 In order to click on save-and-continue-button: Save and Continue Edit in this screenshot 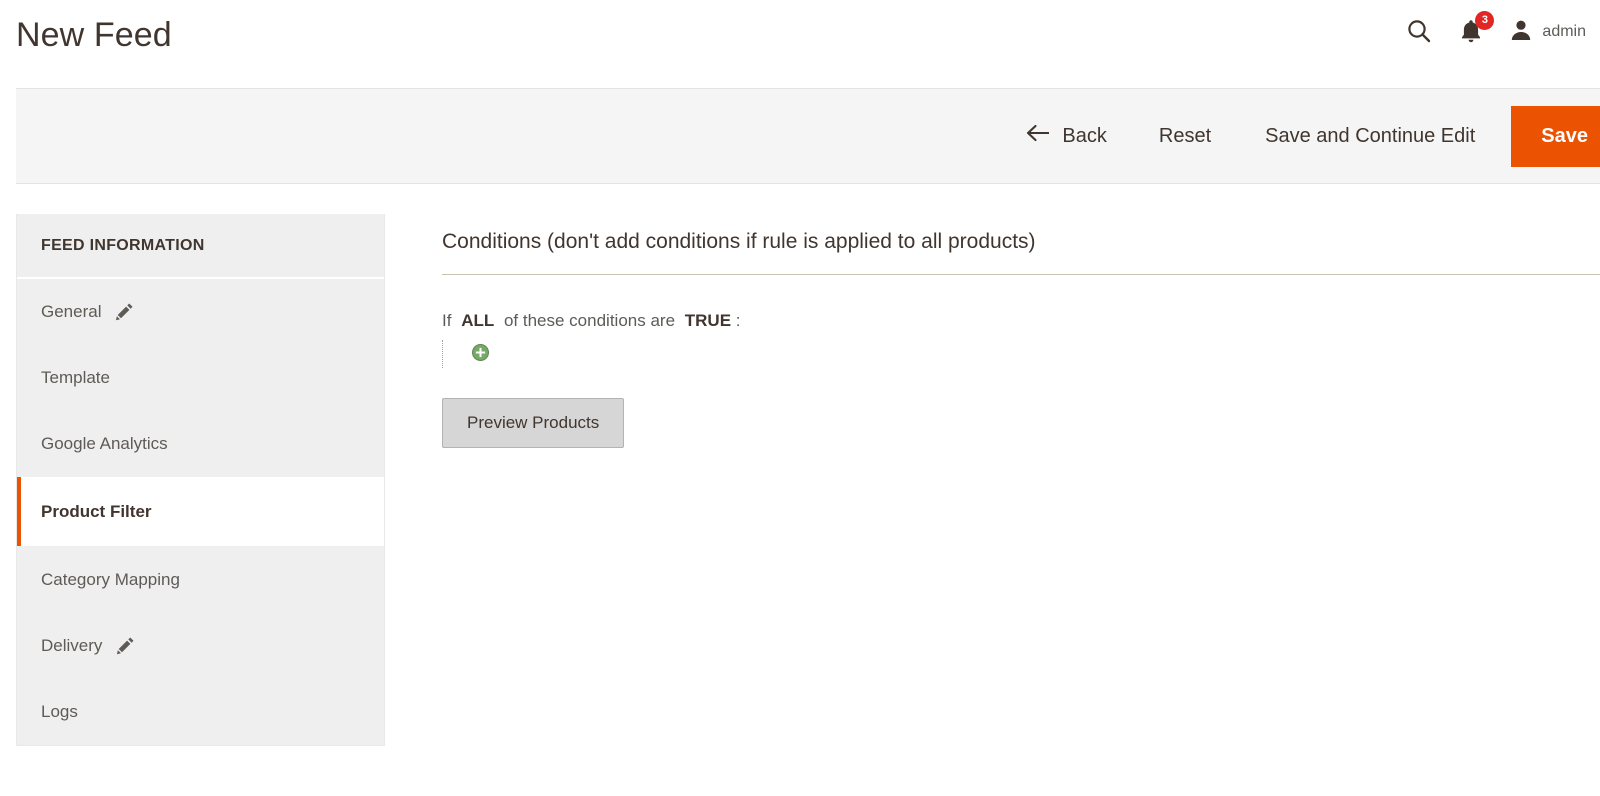, I will do `click(1370, 136)`.